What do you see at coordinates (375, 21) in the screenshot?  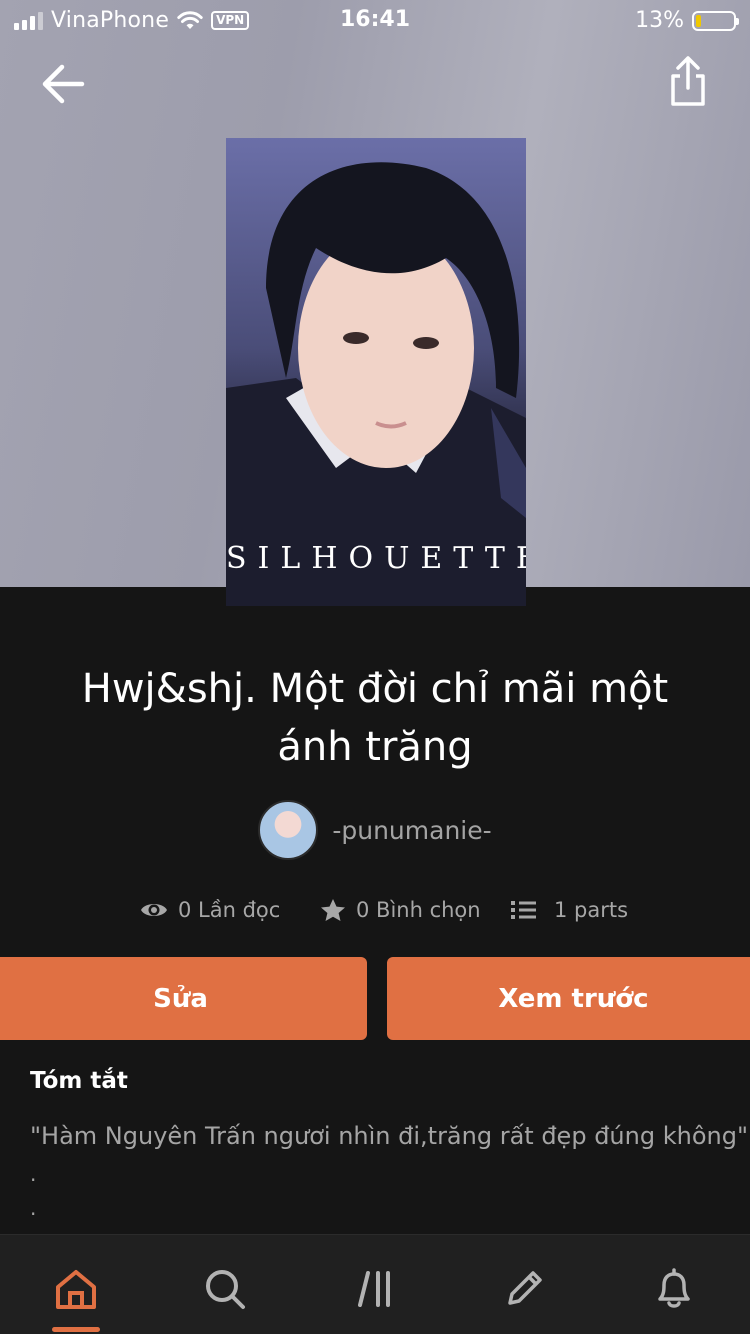 I see `status-bar: VinaPhone VPN 16:41 13%` at bounding box center [375, 21].